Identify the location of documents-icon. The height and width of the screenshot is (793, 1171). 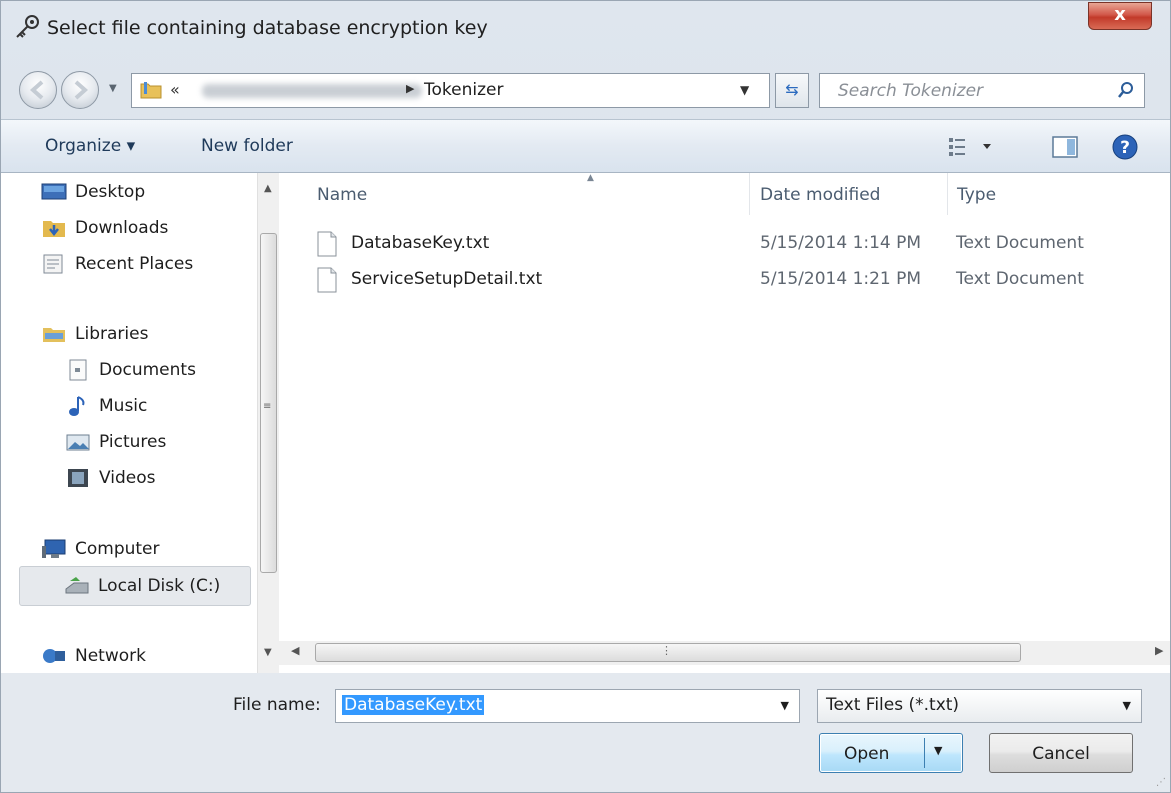
(78, 370).